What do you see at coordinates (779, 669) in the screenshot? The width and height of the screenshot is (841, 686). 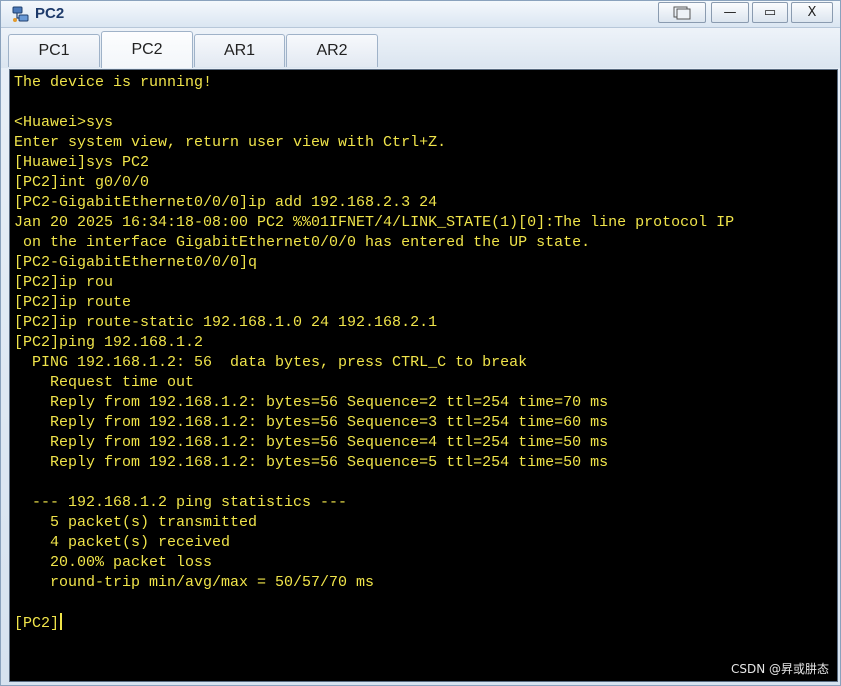 I see `watermark: CSDN @昇或肼态` at bounding box center [779, 669].